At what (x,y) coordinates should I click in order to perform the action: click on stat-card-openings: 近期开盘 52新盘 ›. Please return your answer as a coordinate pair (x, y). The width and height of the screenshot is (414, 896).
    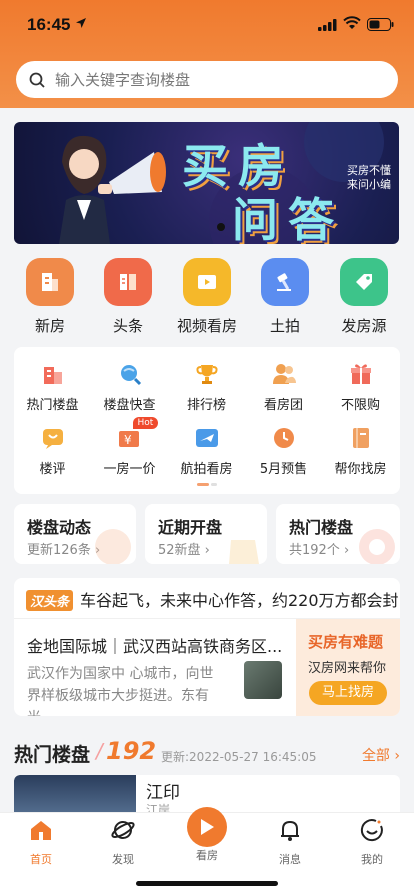
    Looking at the image, I should click on (206, 534).